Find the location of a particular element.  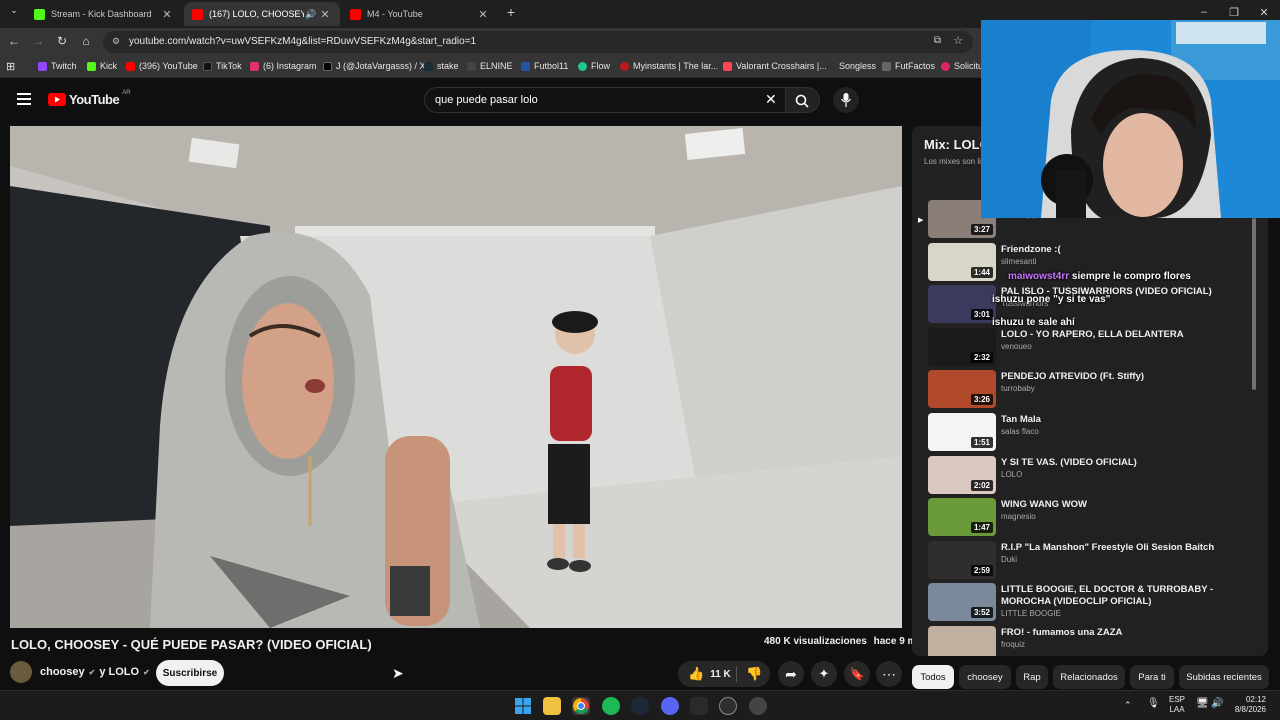

video-thumbnail: 2:32 is located at coordinates (962, 347).